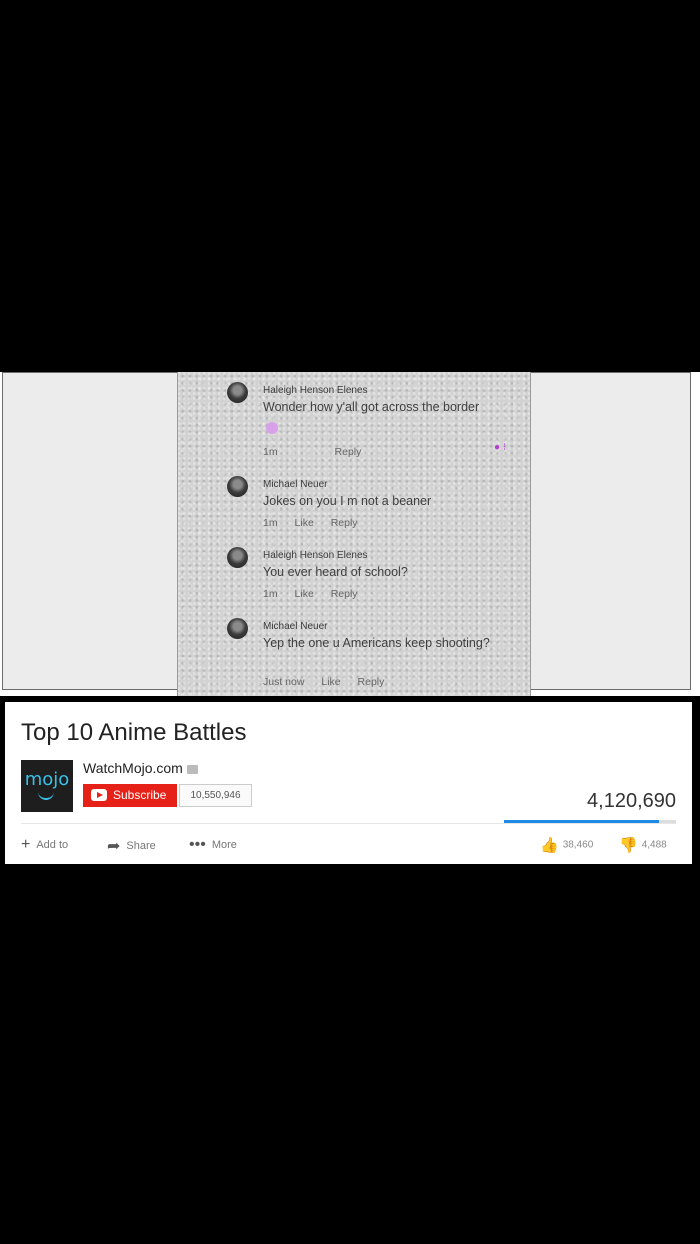 Image resolution: width=700 pixels, height=1244 pixels. I want to click on more-button: ••• More, so click(213, 845).